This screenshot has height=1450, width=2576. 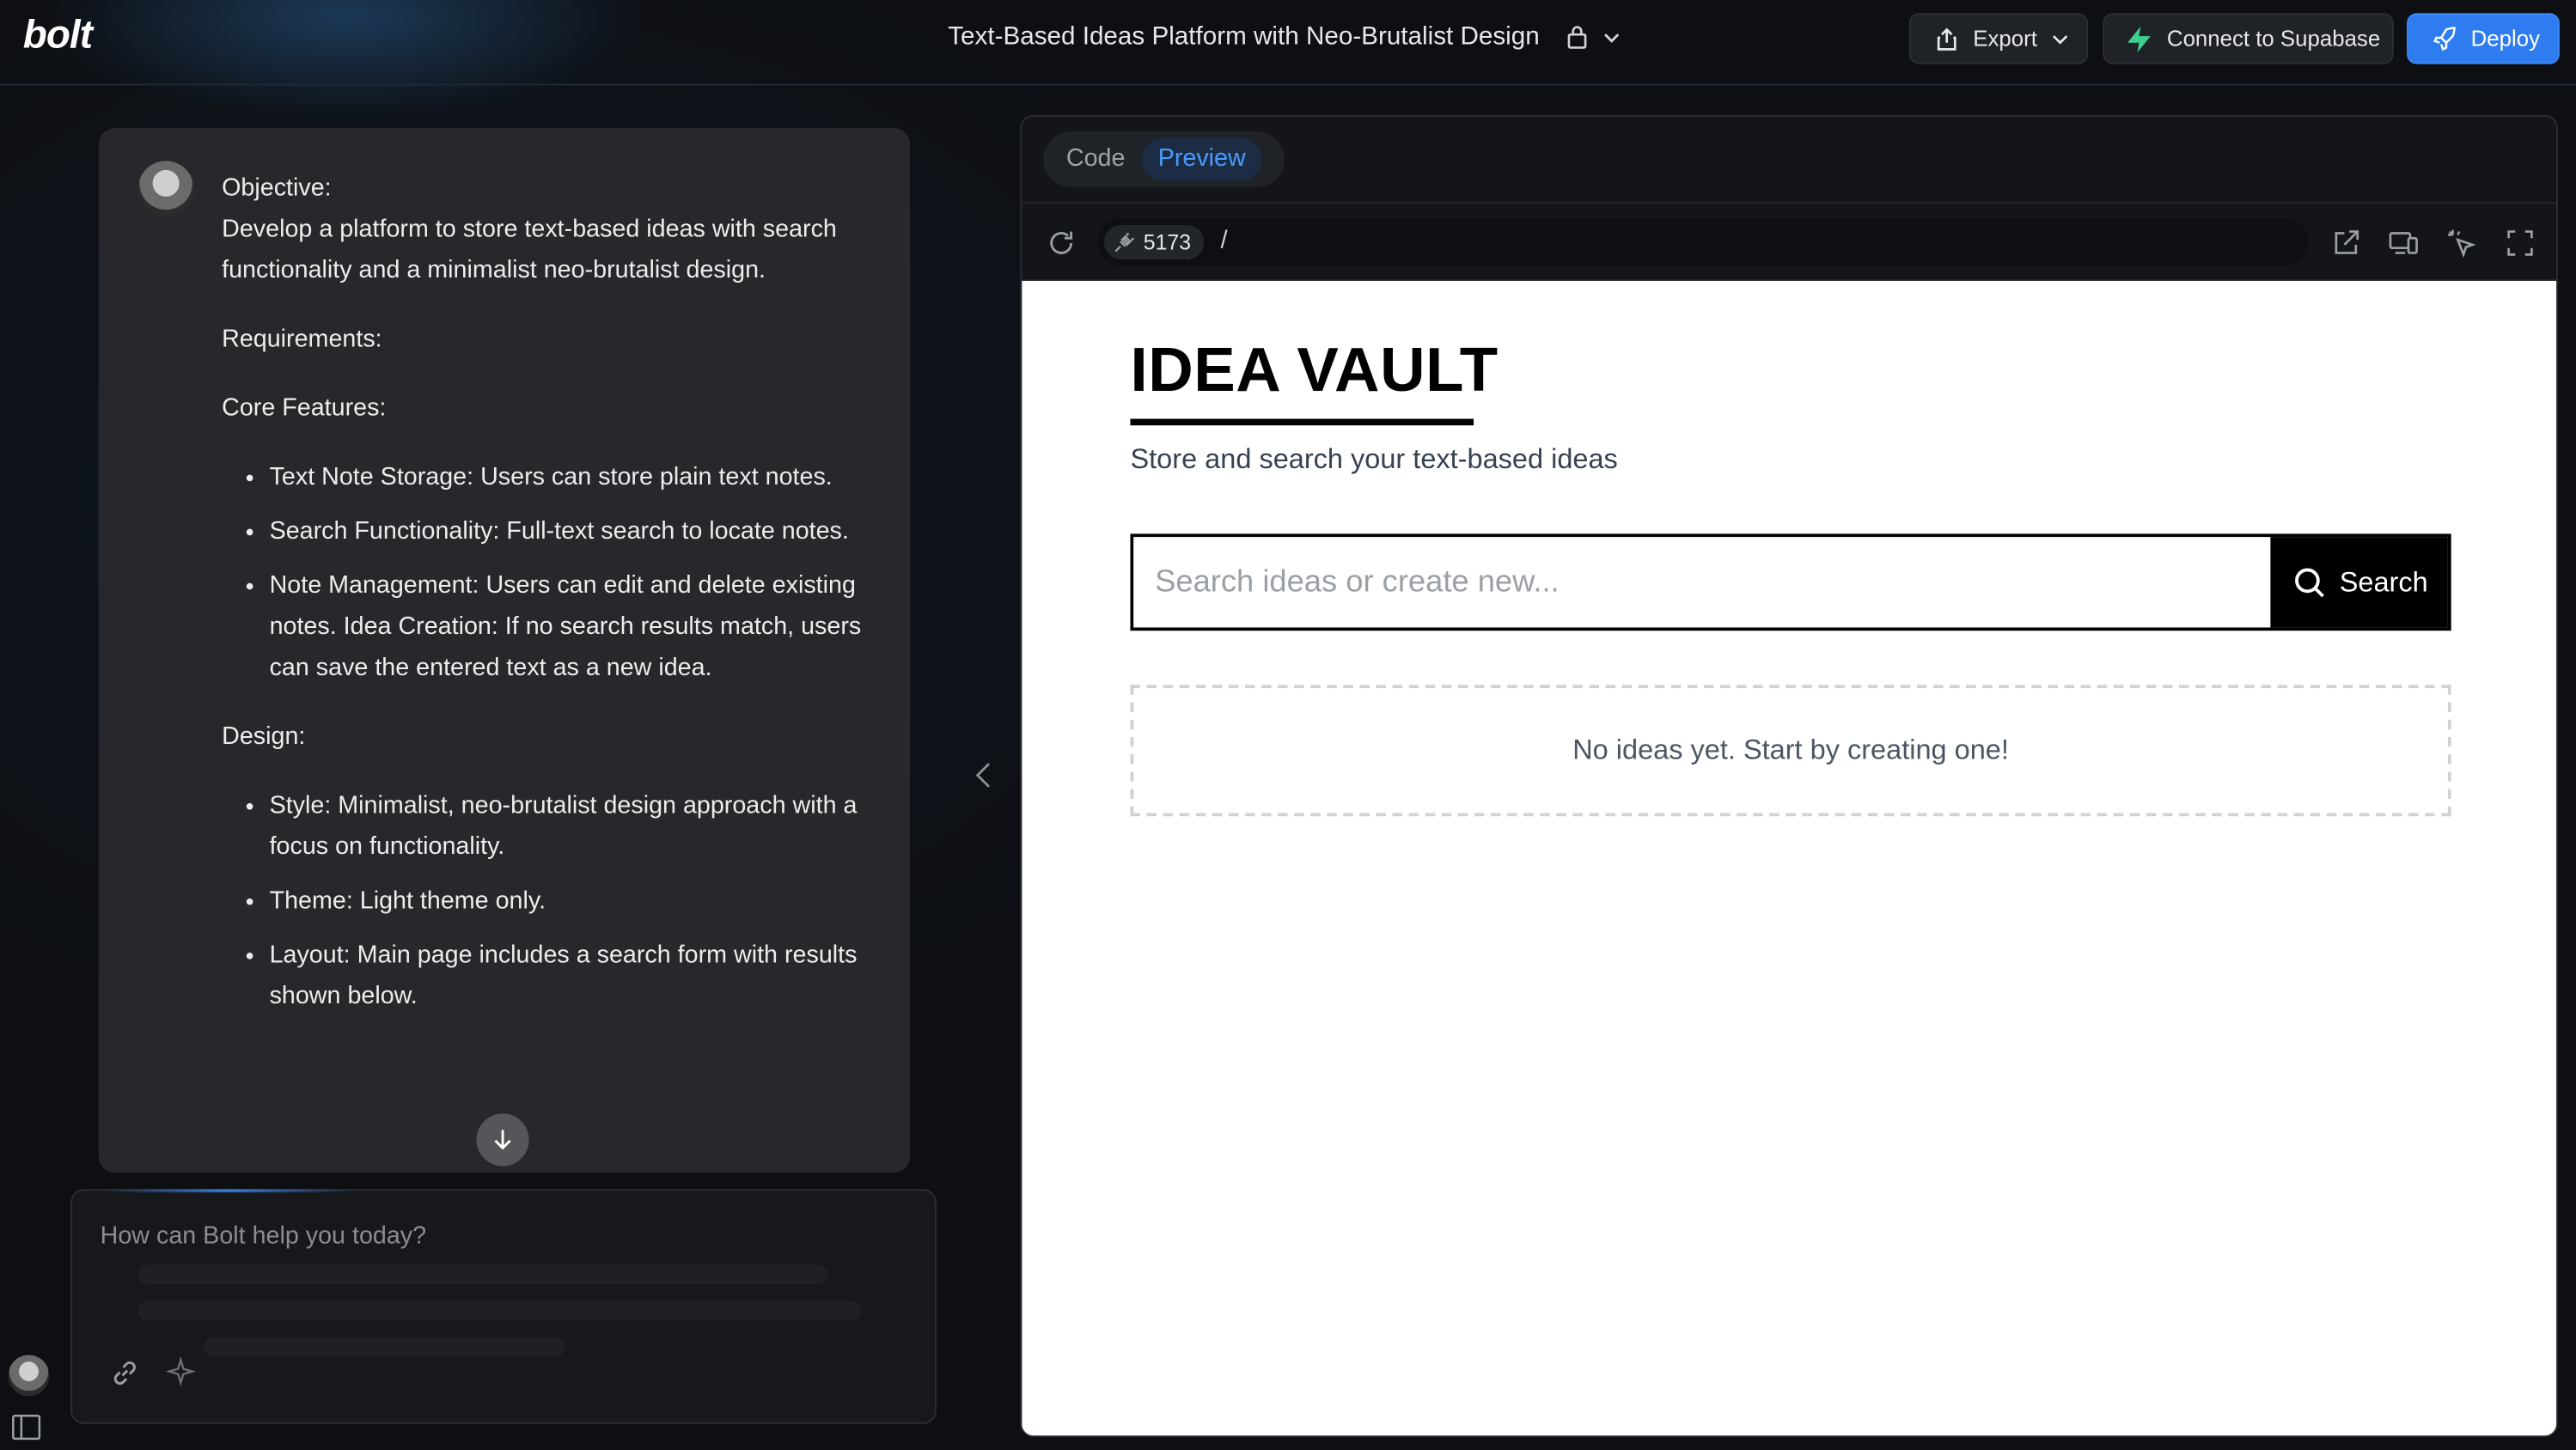 I want to click on port-number: 5173, so click(x=1167, y=242).